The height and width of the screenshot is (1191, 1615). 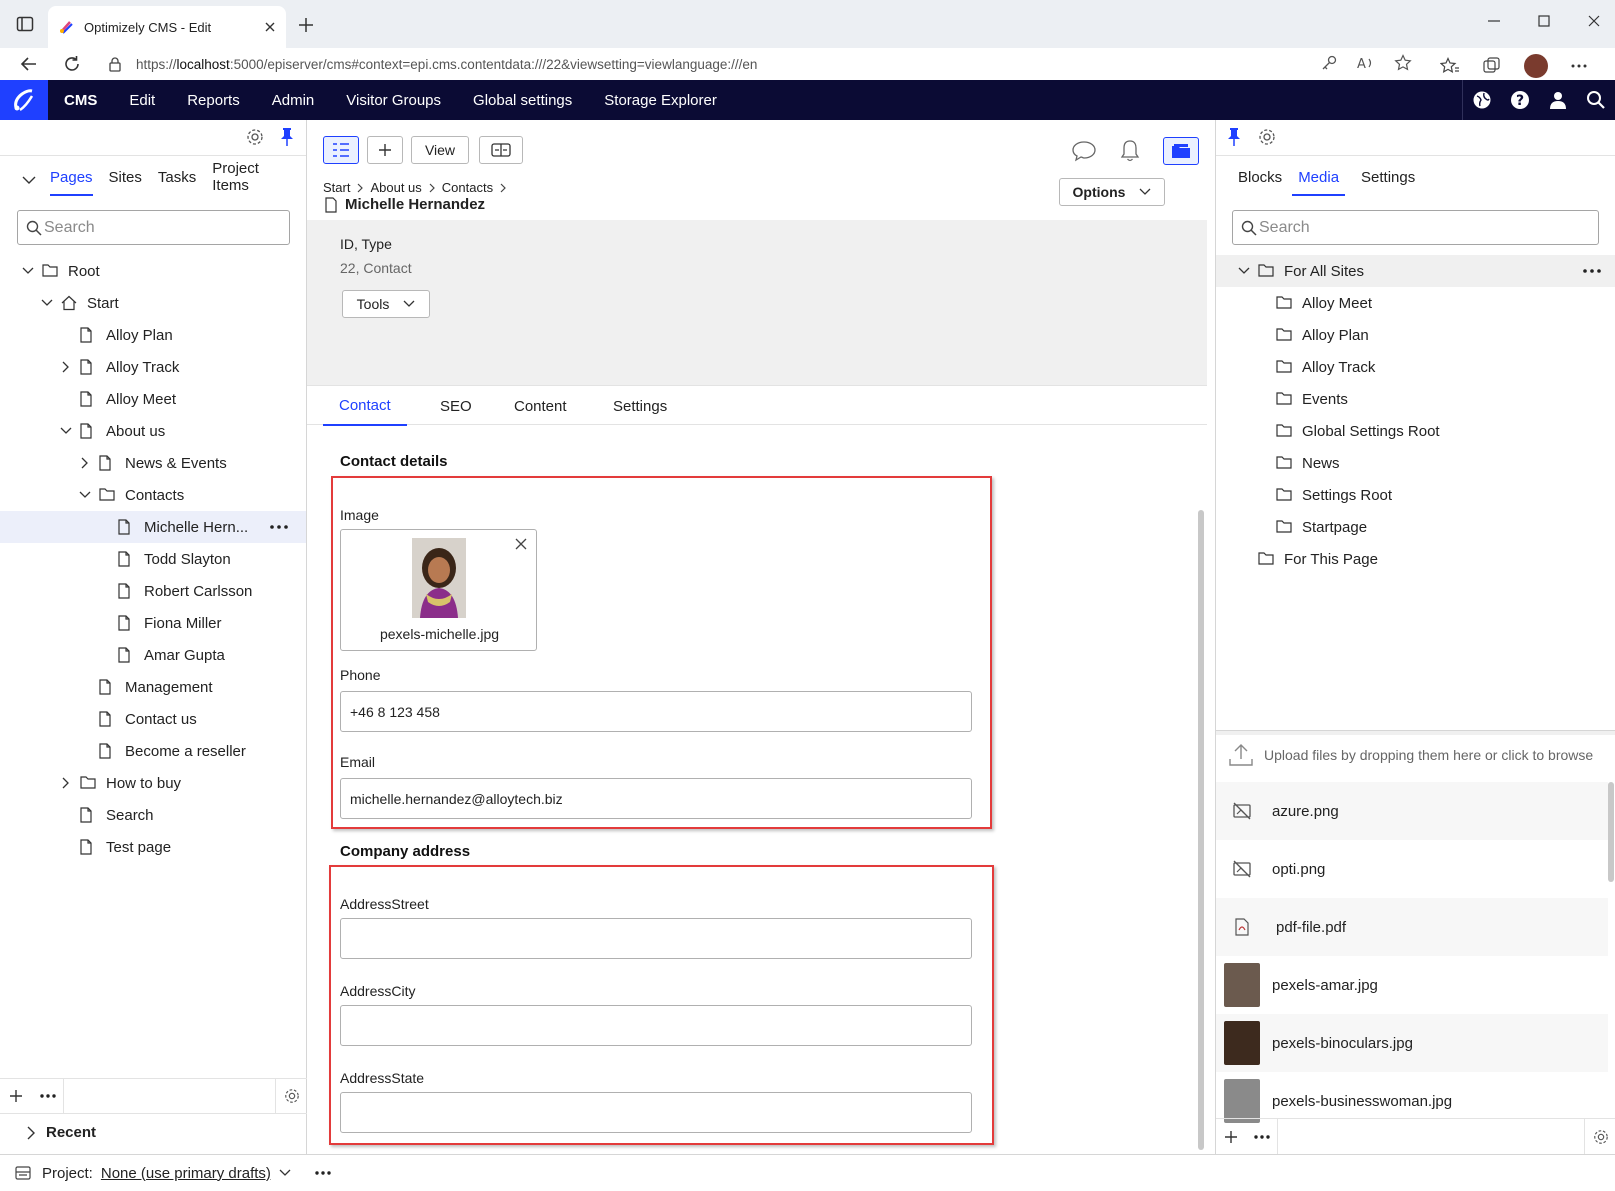 What do you see at coordinates (1415, 271) in the screenshot?
I see `media-folder-item: For All Sites` at bounding box center [1415, 271].